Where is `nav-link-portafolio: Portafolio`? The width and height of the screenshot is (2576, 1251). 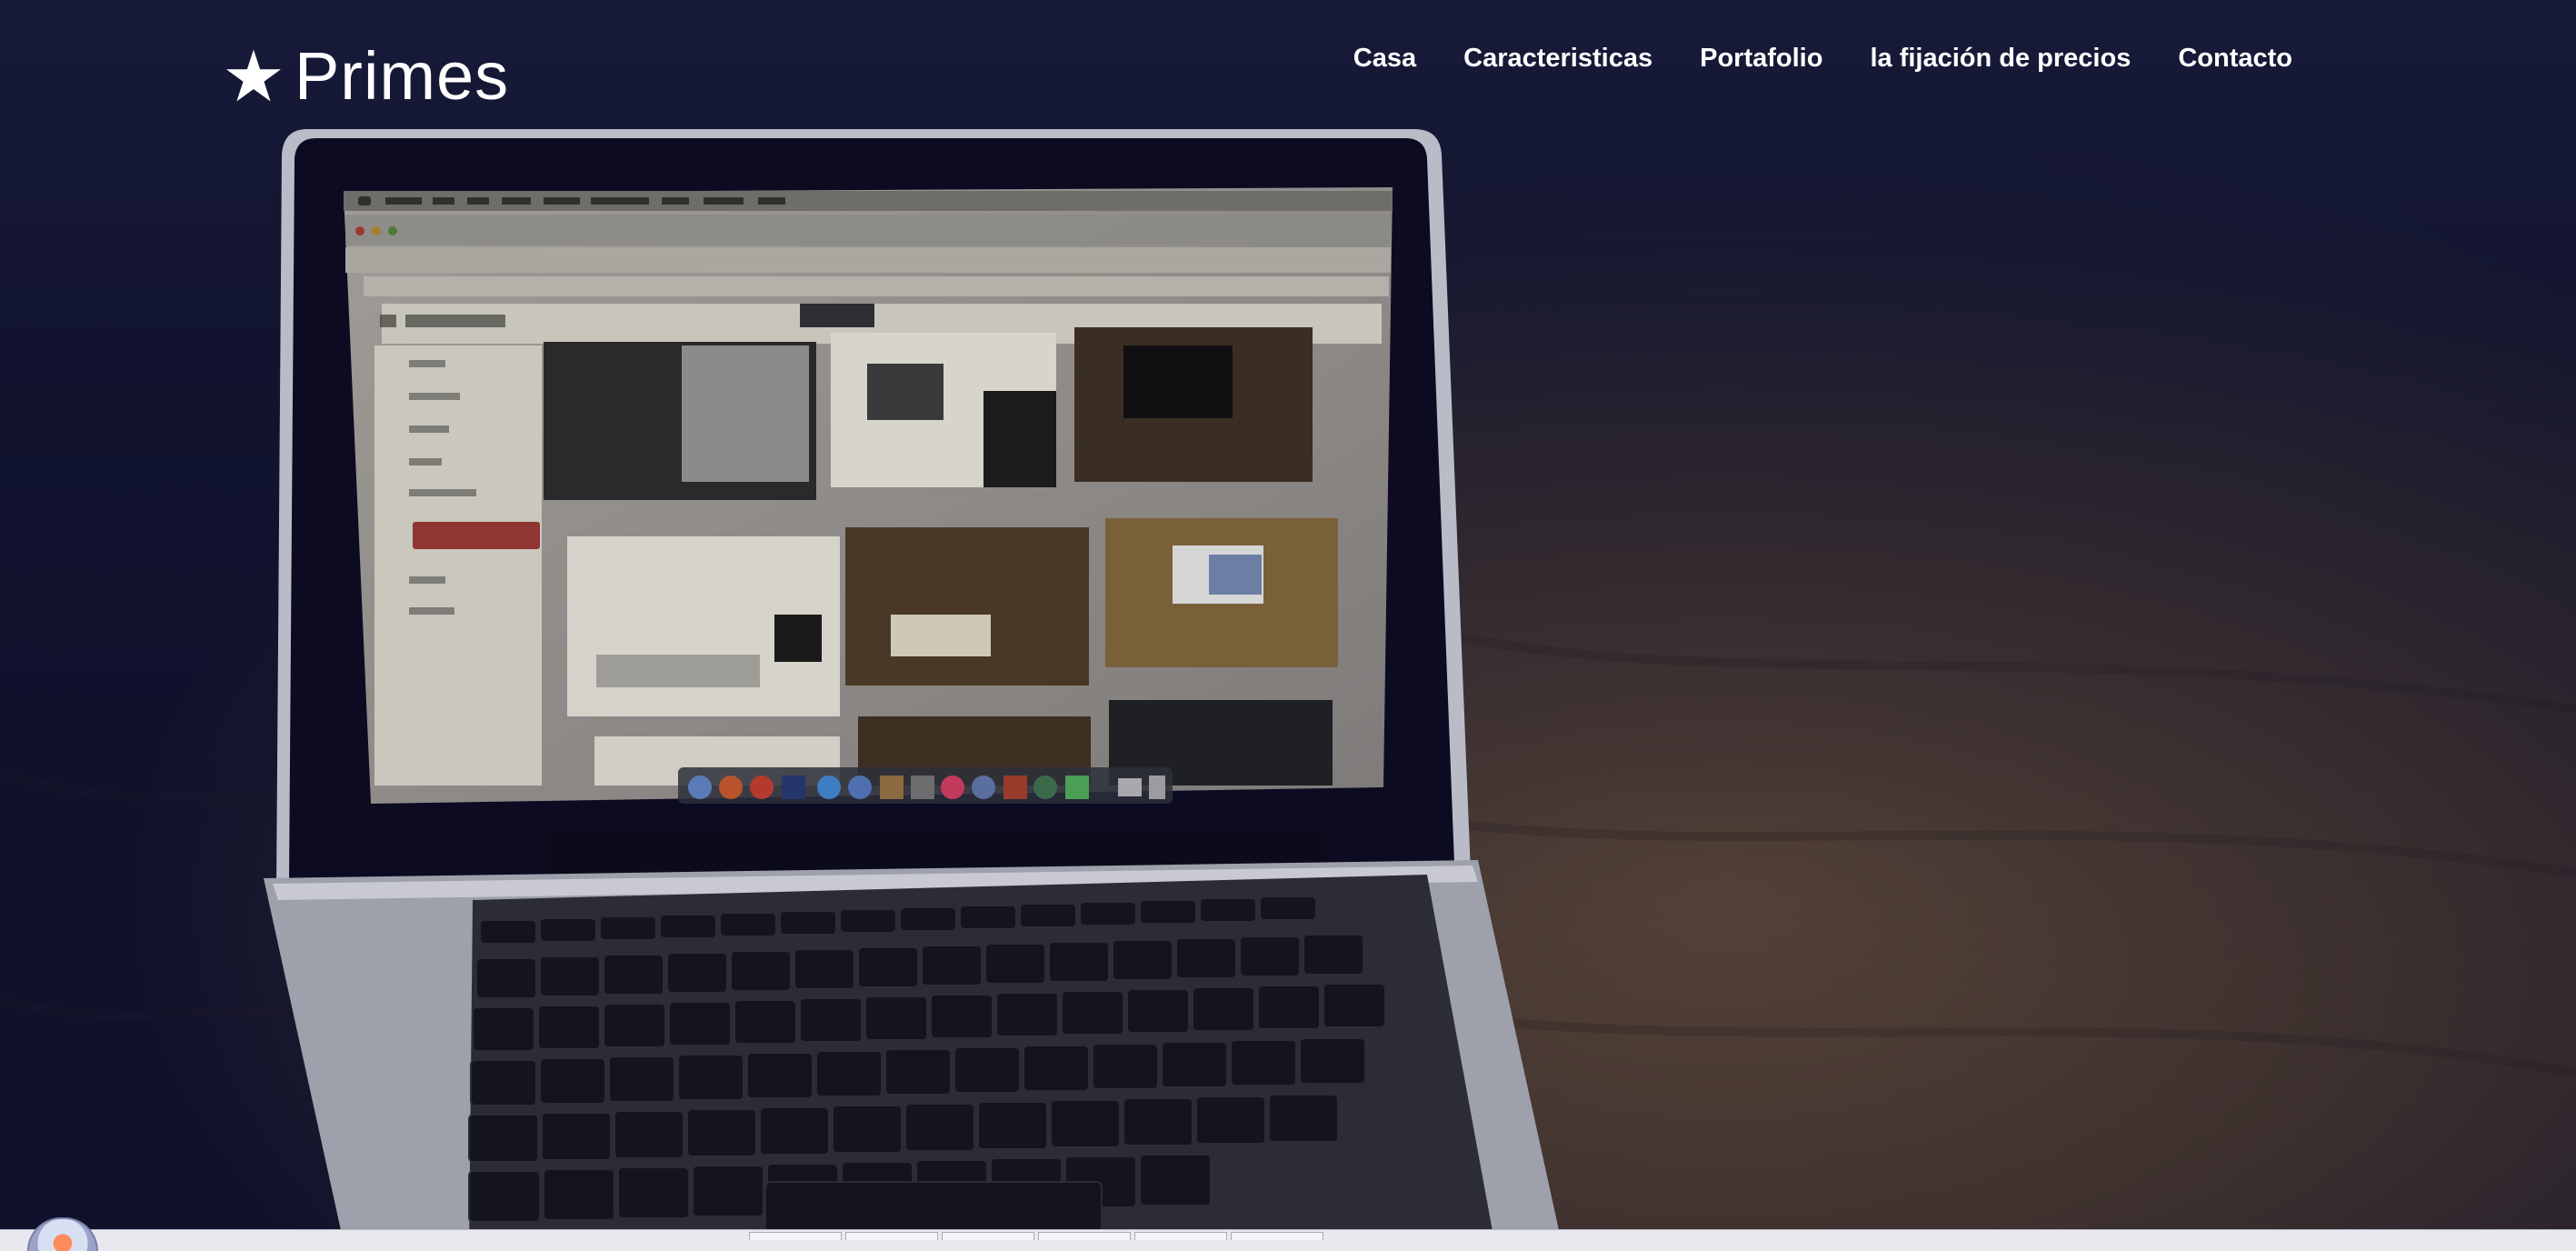 nav-link-portafolio: Portafolio is located at coordinates (1761, 58).